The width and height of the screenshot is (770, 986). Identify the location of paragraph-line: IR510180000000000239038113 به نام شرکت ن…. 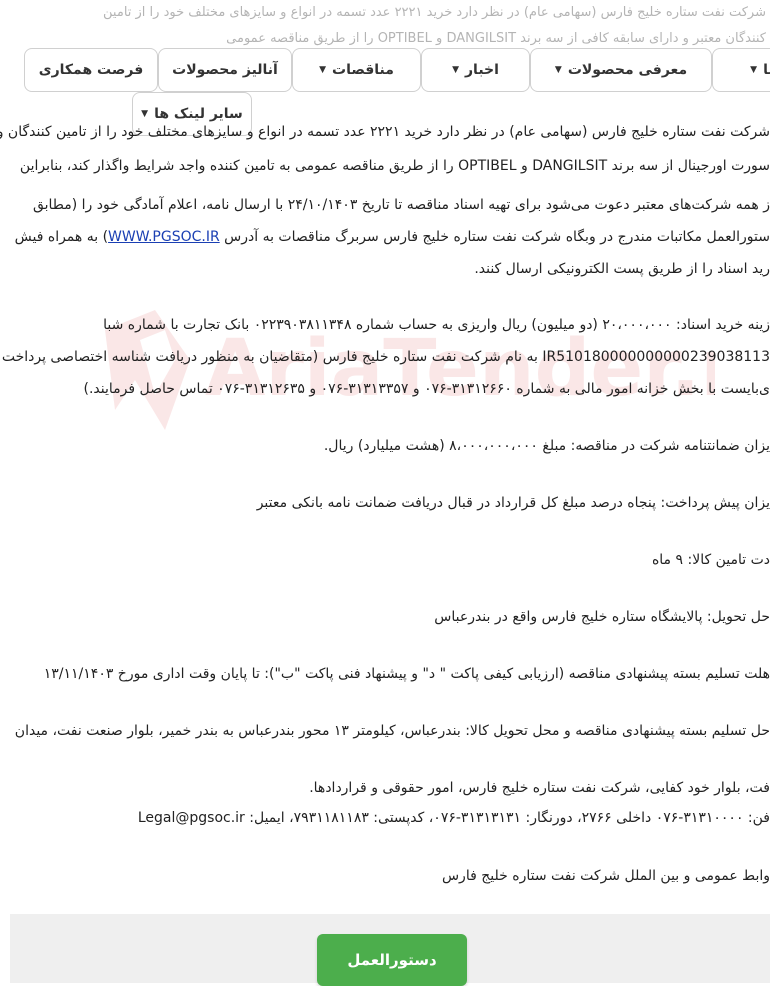
(386, 357).